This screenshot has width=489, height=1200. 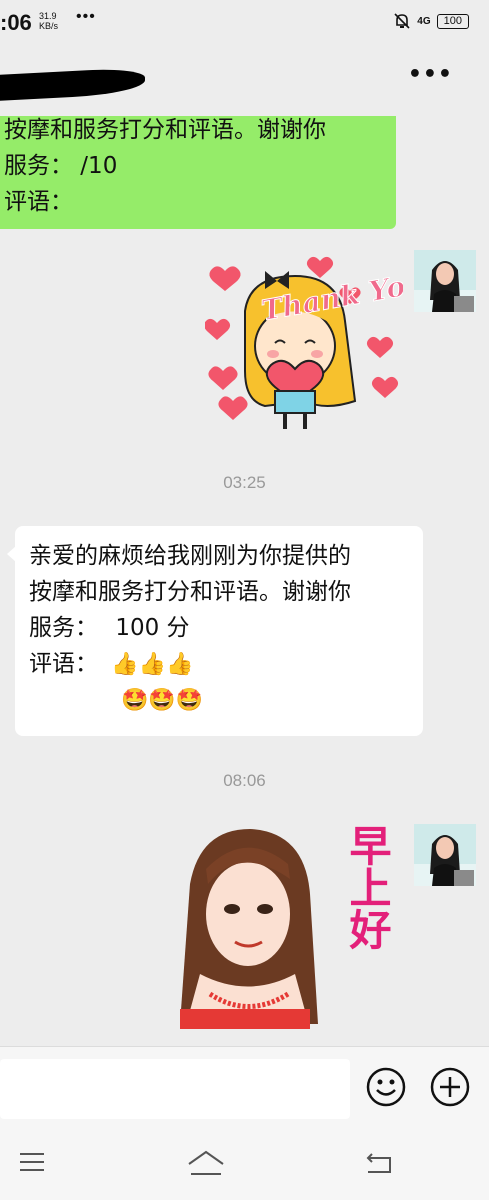 What do you see at coordinates (386, 1087) in the screenshot?
I see `emoji-icon` at bounding box center [386, 1087].